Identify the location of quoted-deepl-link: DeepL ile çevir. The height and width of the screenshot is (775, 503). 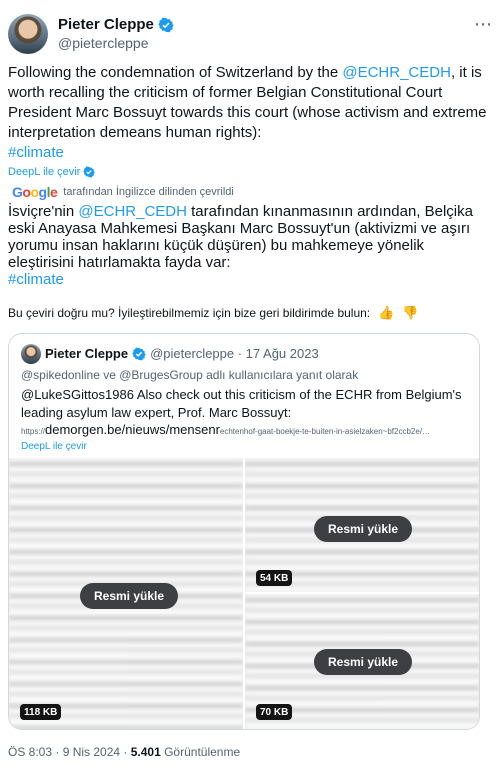
(54, 446).